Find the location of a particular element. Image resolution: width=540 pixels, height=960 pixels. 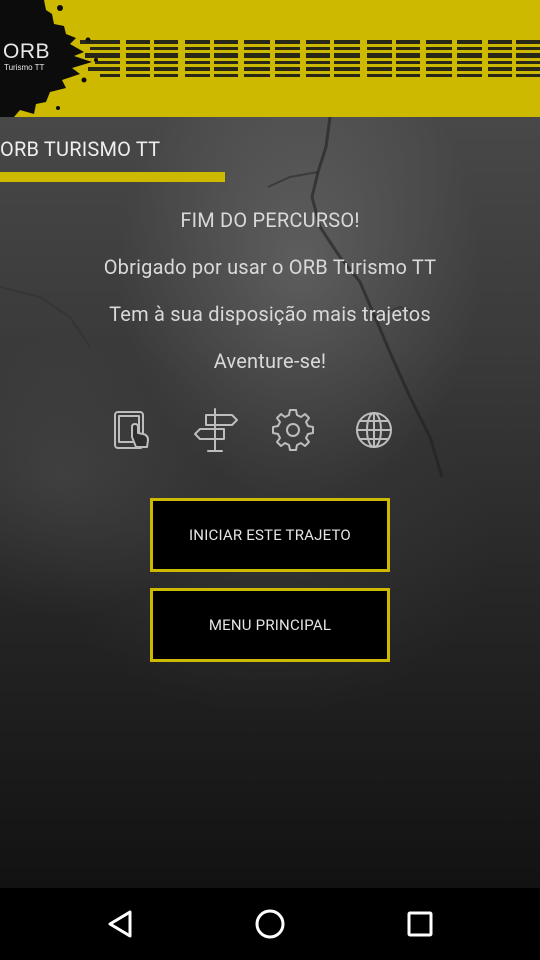

gear-icon is located at coordinates (293, 430).